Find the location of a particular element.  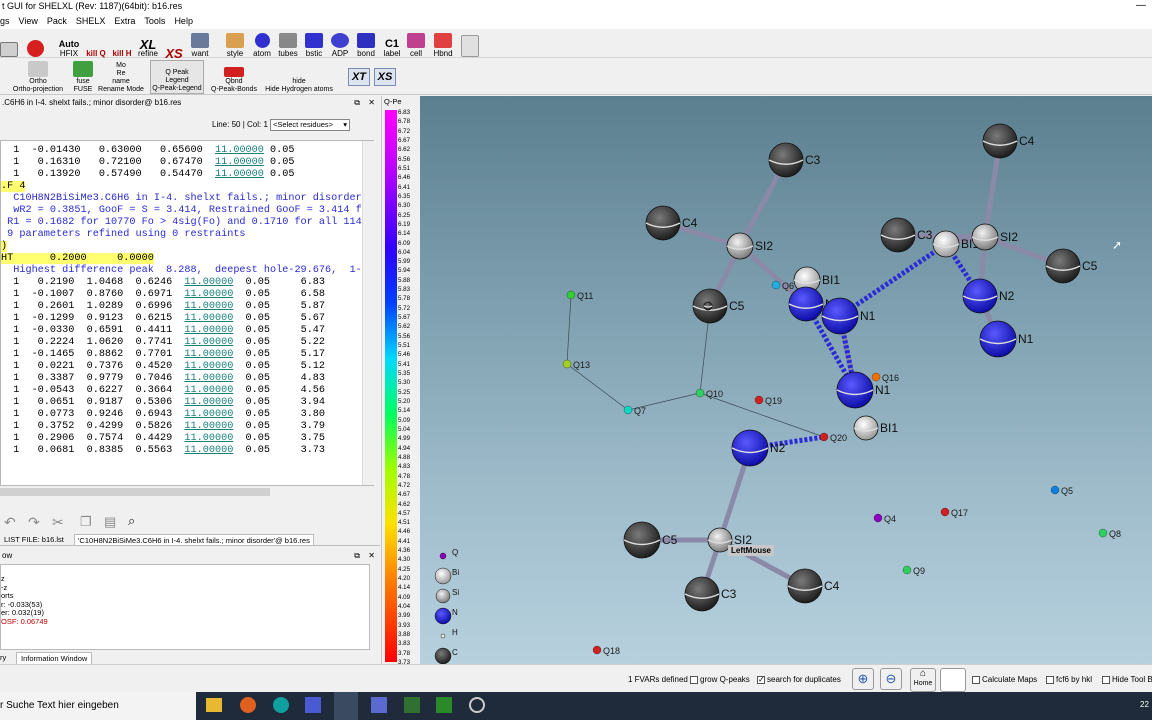

atom-q20 is located at coordinates (824, 437).